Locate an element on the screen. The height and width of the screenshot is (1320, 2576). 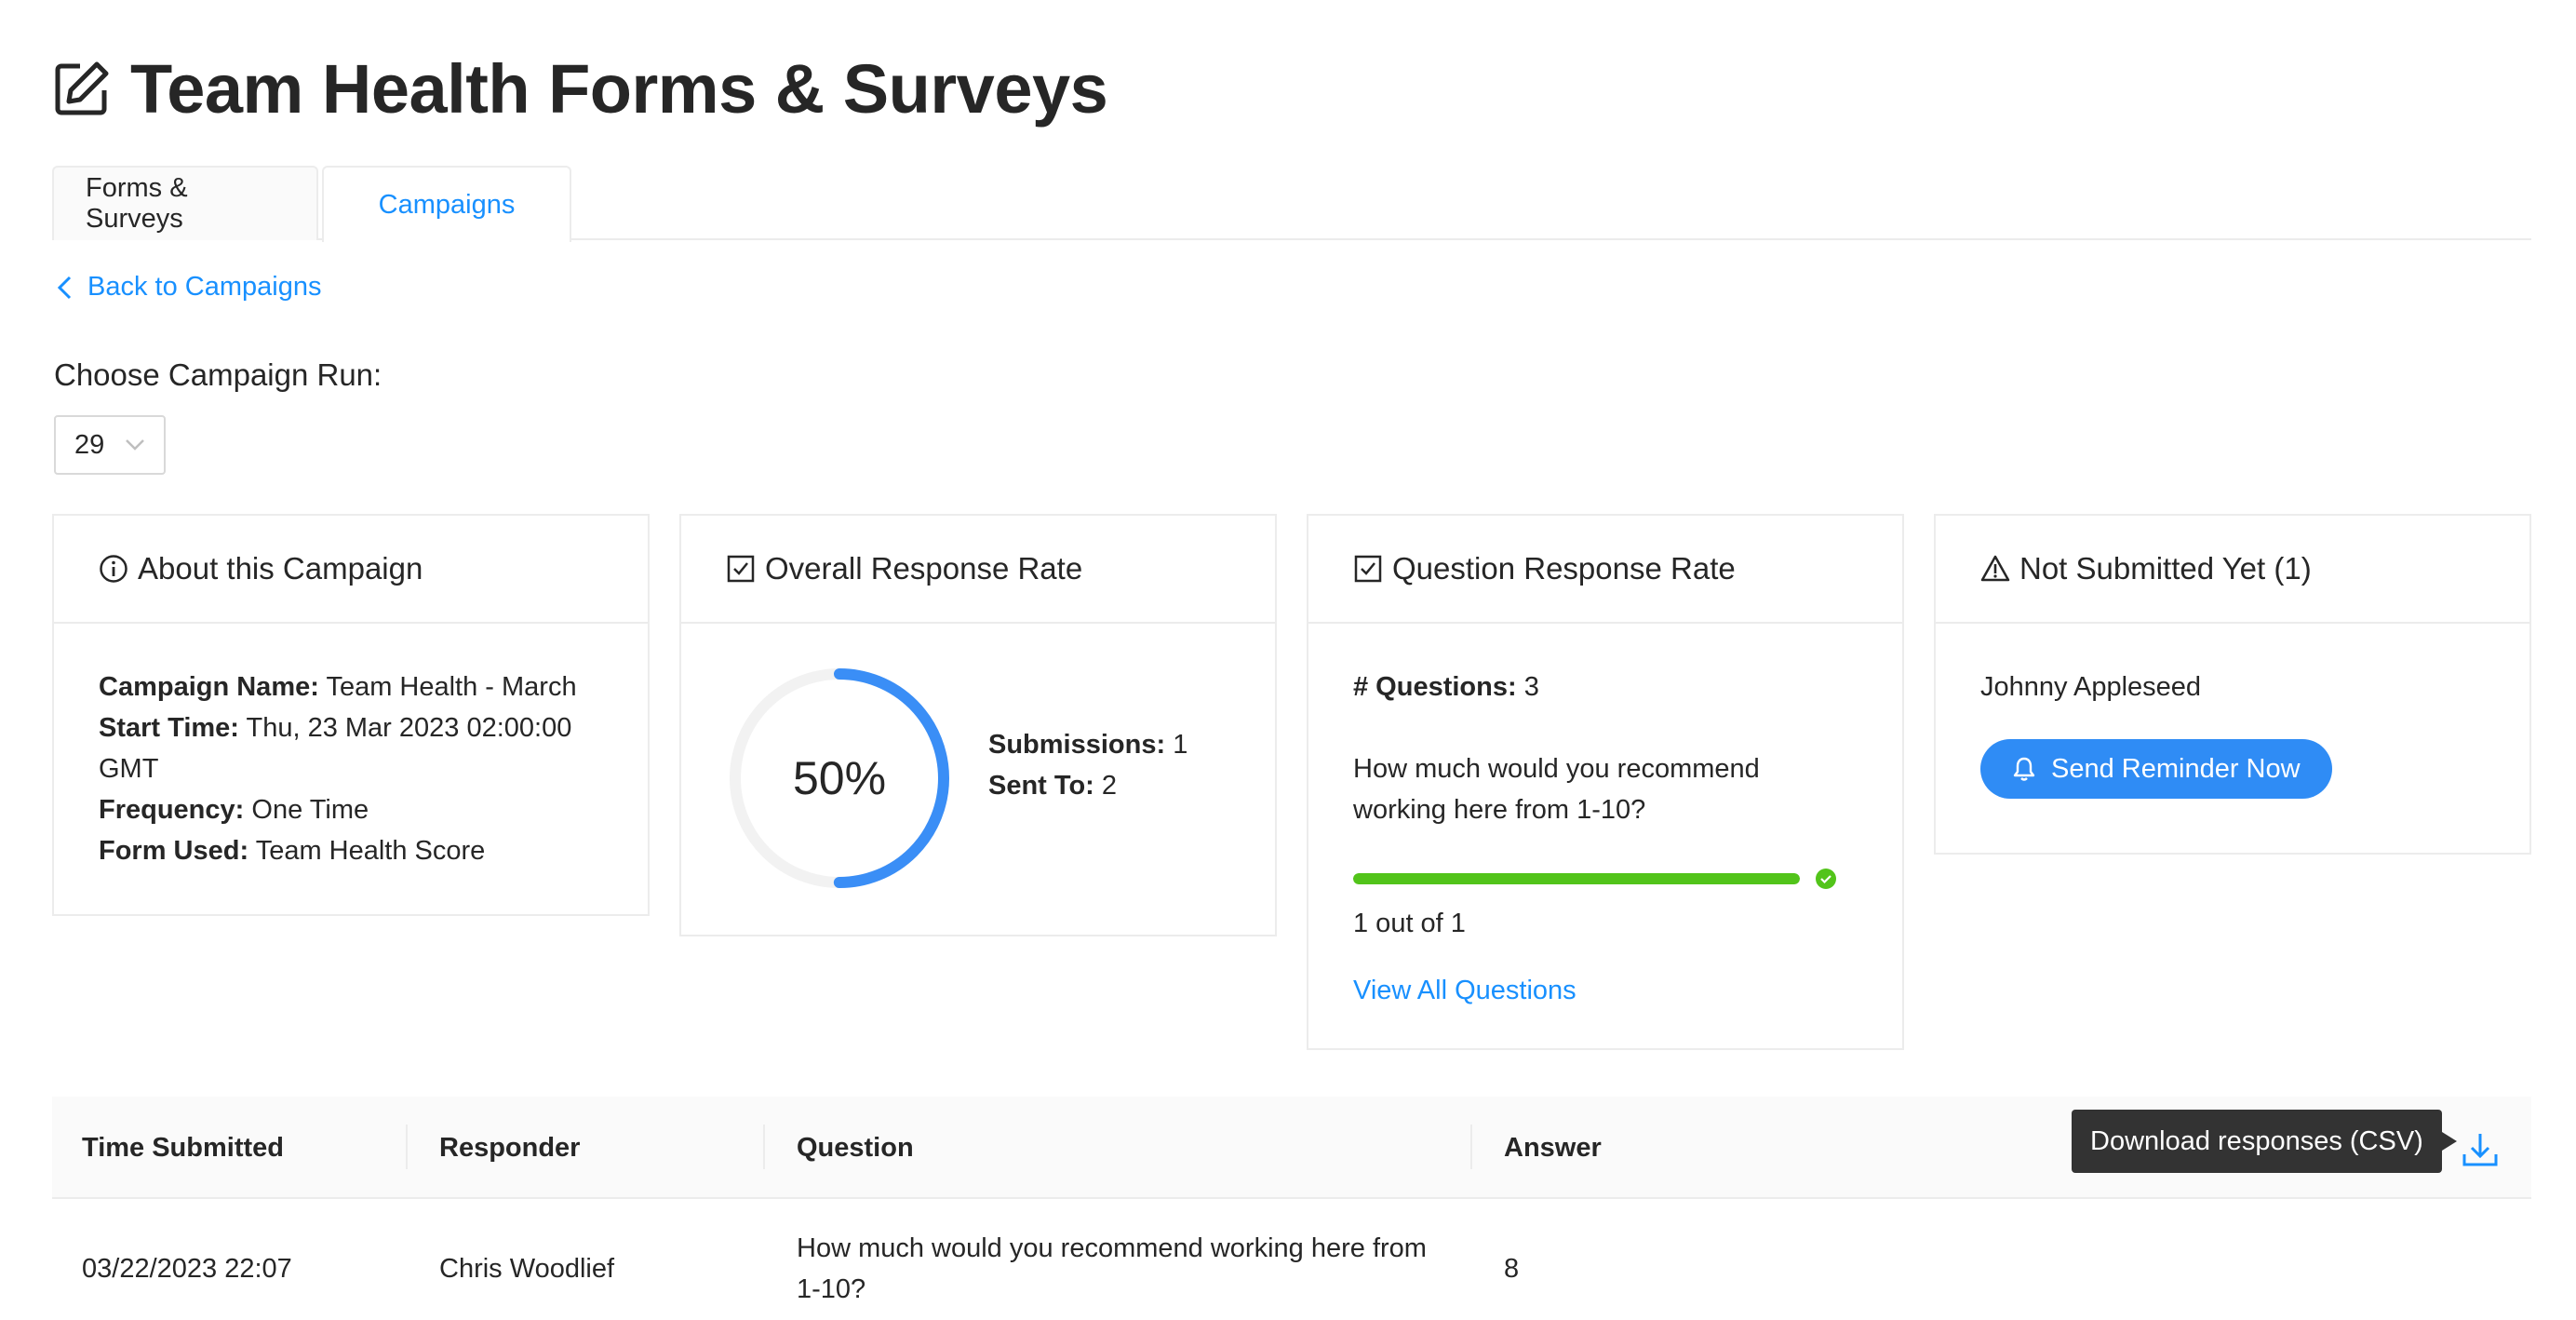
question-count-label: # Questions: is located at coordinates (1435, 687).